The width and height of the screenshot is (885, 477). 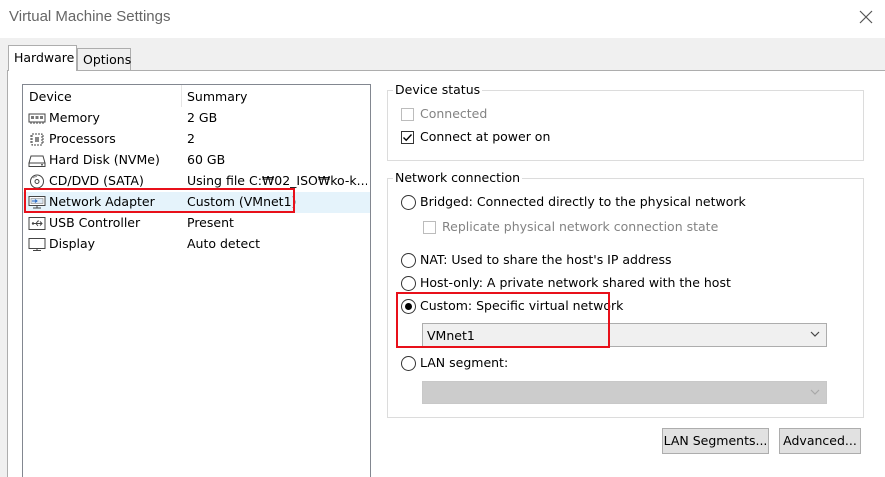 What do you see at coordinates (104, 159) in the screenshot?
I see `device-name: Hard Disk (NVMe)` at bounding box center [104, 159].